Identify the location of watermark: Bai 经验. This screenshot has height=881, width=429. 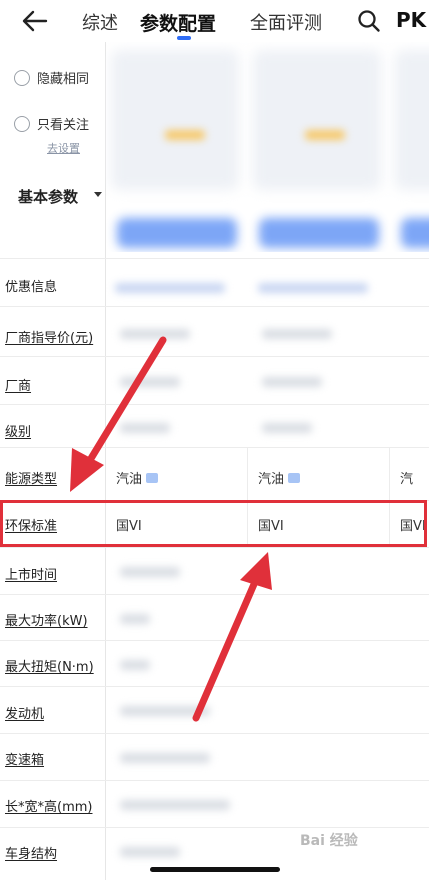
(329, 841).